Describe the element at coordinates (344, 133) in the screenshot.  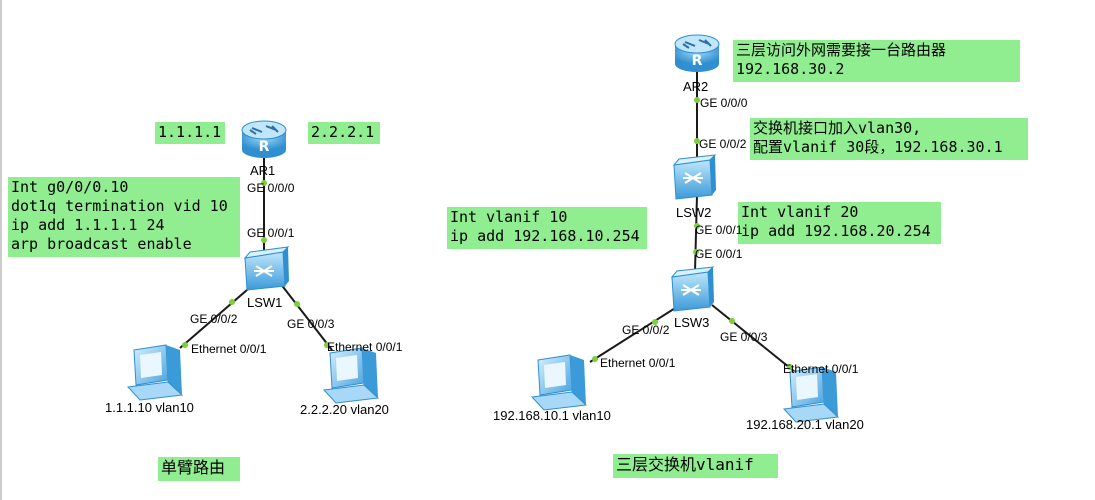
I see `note-ar1-right-ip: 2.2.2.1` at that location.